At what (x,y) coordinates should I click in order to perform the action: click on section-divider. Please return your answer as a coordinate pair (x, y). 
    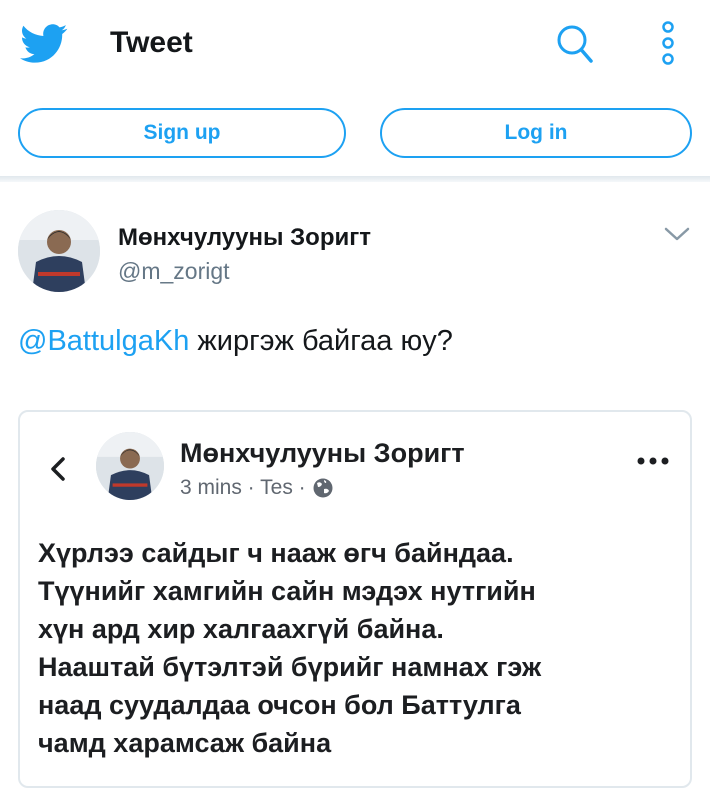
    Looking at the image, I should click on (355, 179).